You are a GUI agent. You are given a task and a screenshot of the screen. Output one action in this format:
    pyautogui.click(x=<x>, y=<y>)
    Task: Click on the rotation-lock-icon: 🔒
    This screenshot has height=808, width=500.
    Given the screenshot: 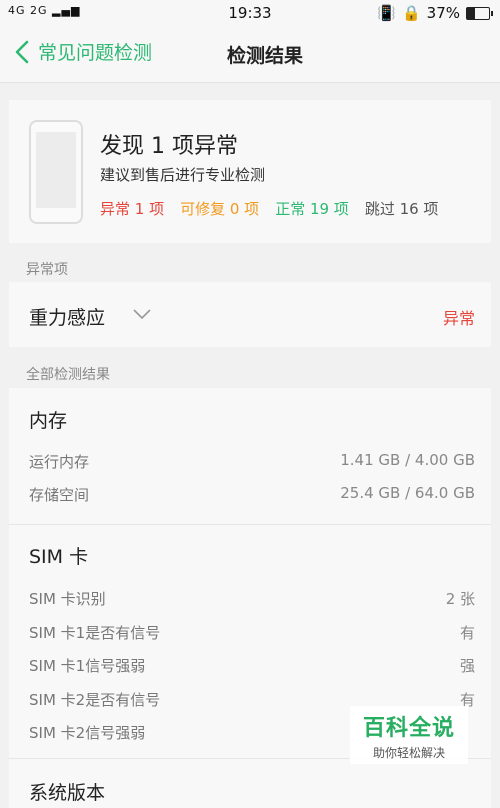 What is the action you would take?
    pyautogui.click(x=411, y=13)
    